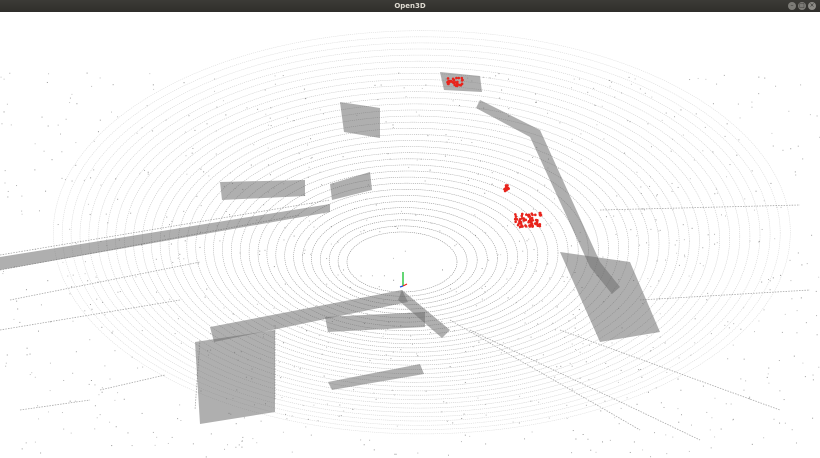  I want to click on coordinate-frame-icon, so click(403, 280).